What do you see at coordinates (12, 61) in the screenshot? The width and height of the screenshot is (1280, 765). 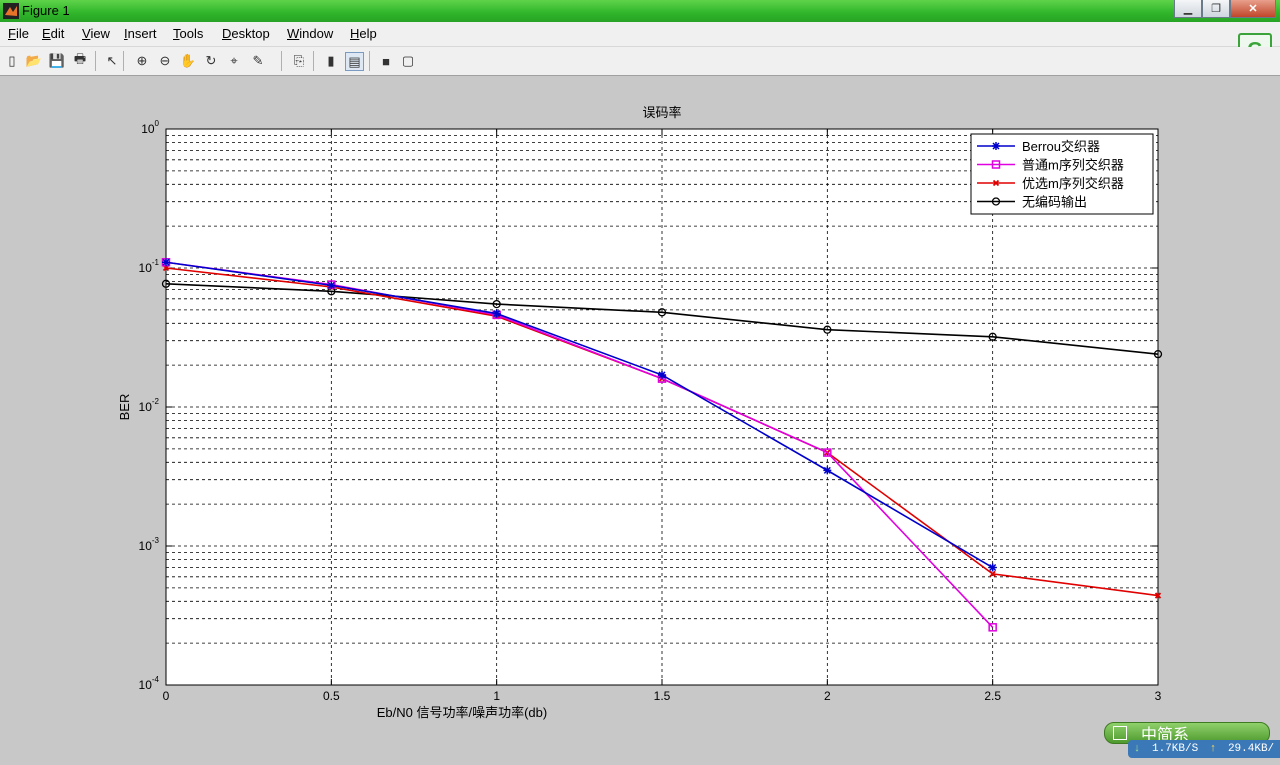 I see `new-figure-icon: ▯` at bounding box center [12, 61].